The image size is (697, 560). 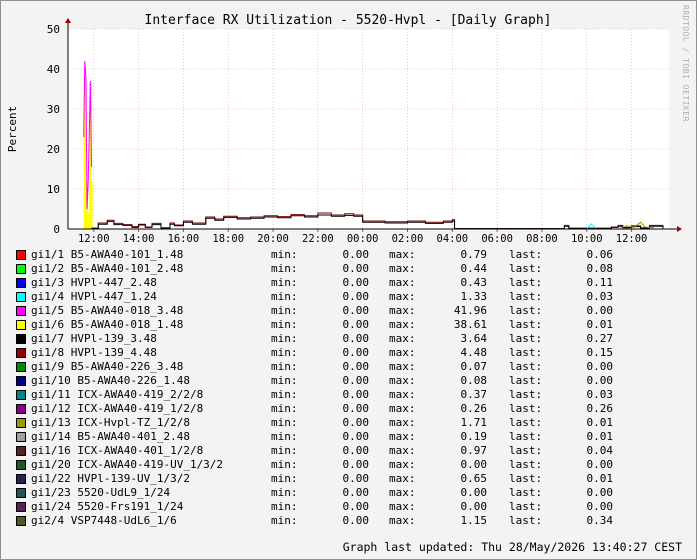 I want to click on legend-name: gi1/4 HVPl-447_1.24, so click(x=94, y=296).